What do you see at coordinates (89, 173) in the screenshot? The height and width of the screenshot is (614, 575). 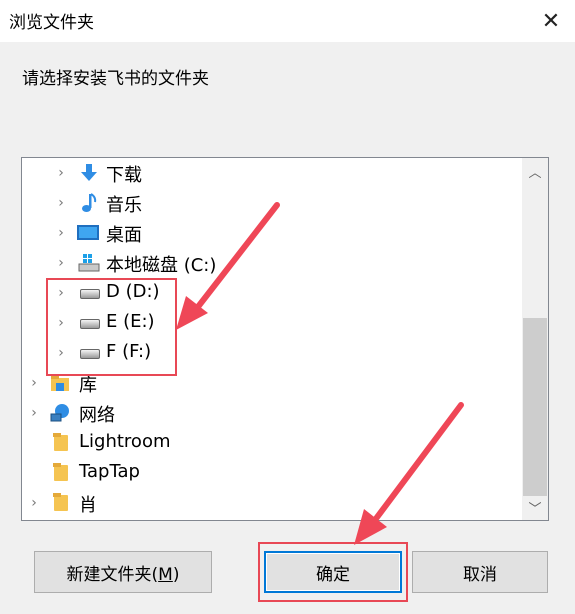 I see `download-icon` at bounding box center [89, 173].